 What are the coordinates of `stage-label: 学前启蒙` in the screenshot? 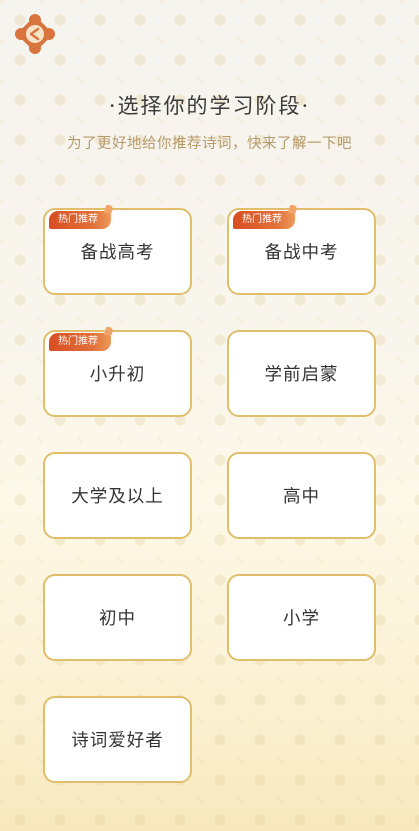 It's located at (301, 375).